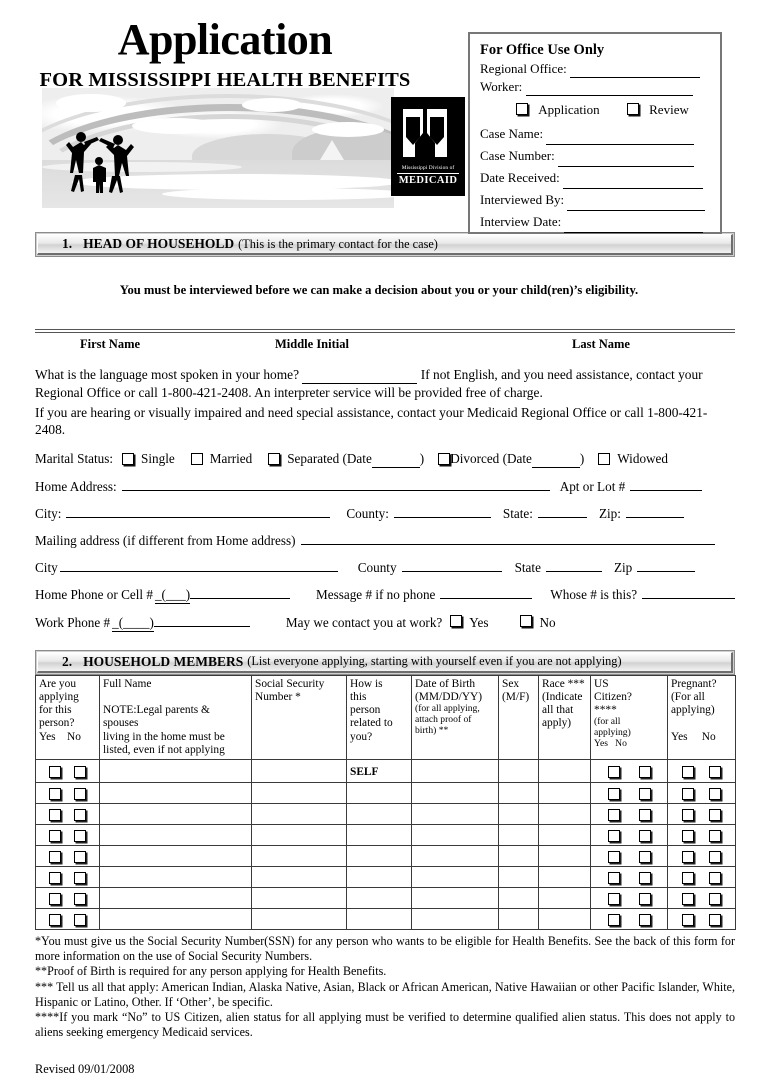 The width and height of the screenshot is (770, 1077). I want to click on zip-input-line, so click(654, 511).